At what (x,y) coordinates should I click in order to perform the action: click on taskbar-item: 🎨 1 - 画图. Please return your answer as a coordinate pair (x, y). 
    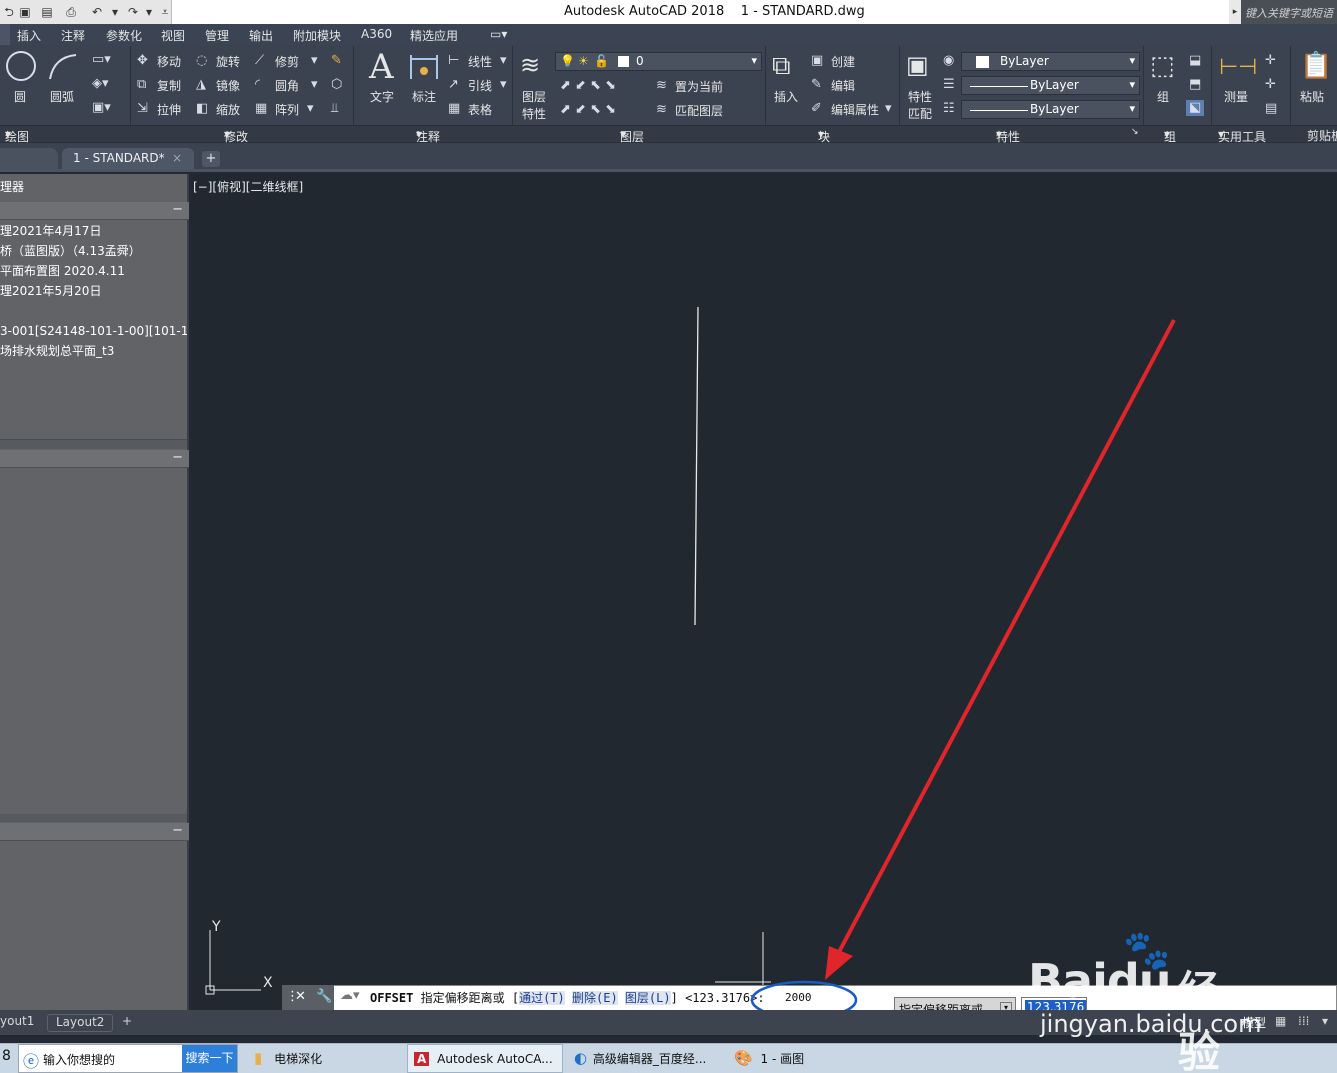
    Looking at the image, I should click on (789, 1058).